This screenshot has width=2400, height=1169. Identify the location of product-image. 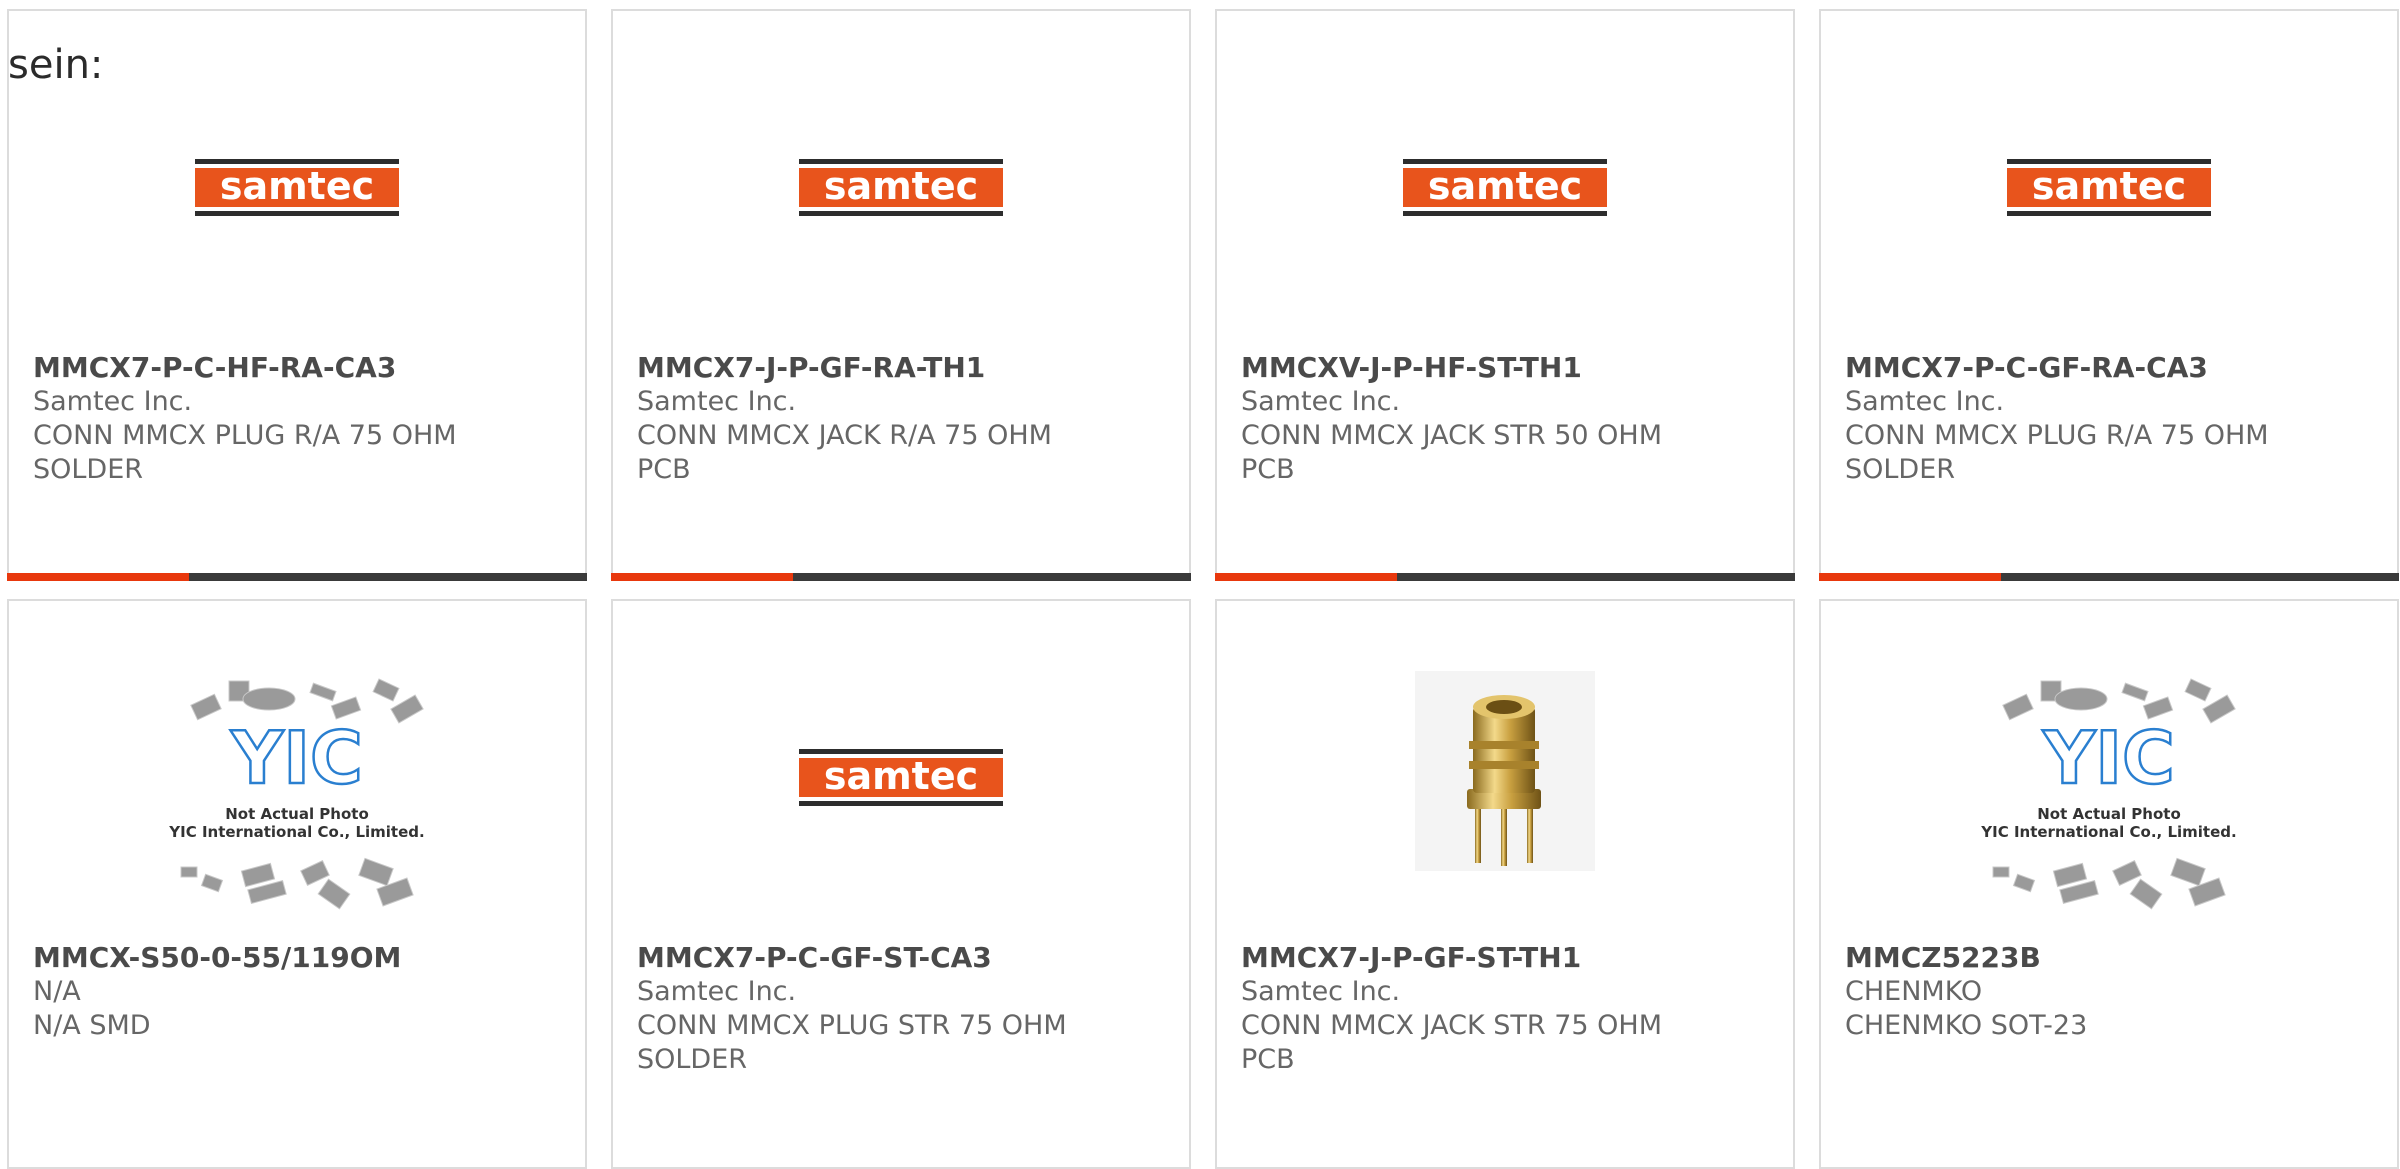
(1505, 771).